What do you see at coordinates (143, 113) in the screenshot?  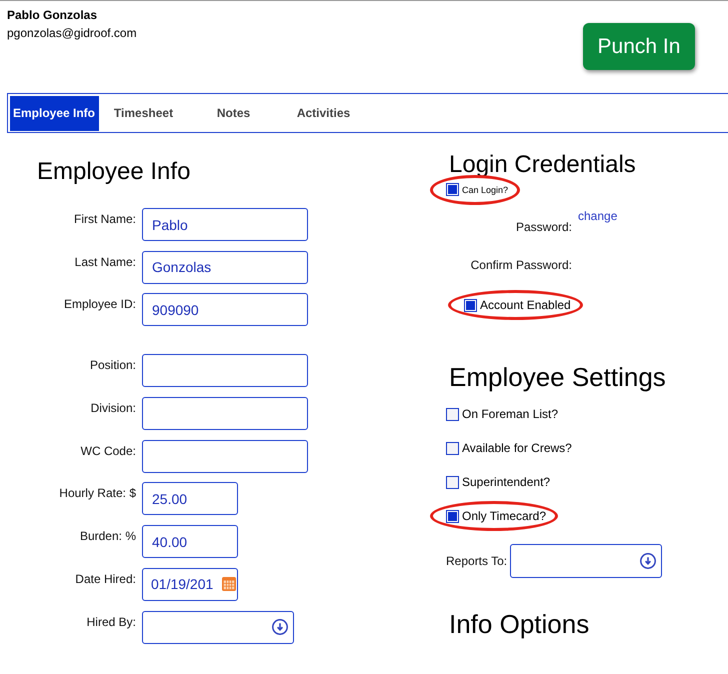 I see `tab: Timesheet` at bounding box center [143, 113].